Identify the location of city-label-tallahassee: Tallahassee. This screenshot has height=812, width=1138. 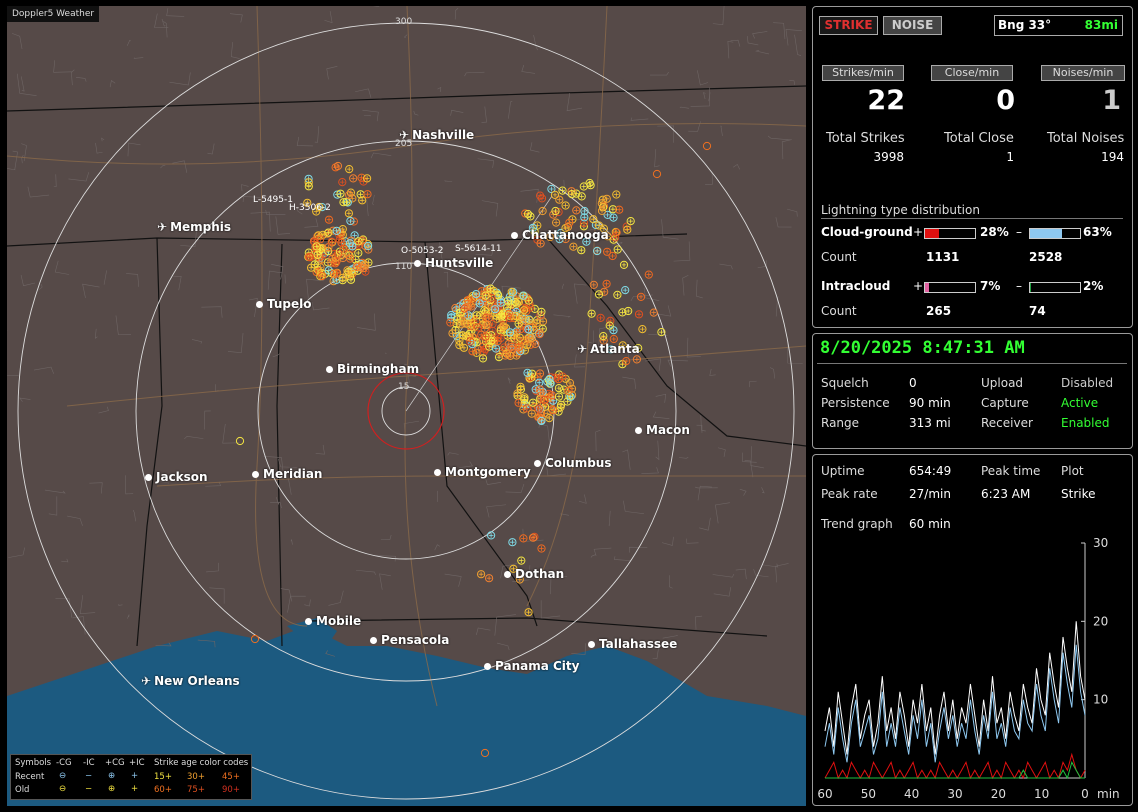
(632, 644).